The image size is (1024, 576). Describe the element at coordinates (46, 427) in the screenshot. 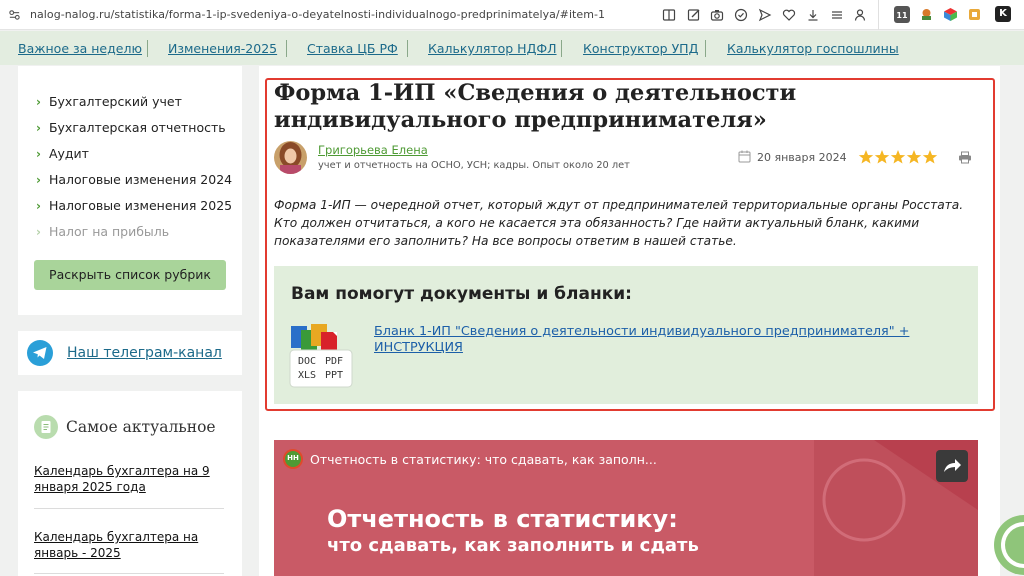

I see `document-icon` at that location.